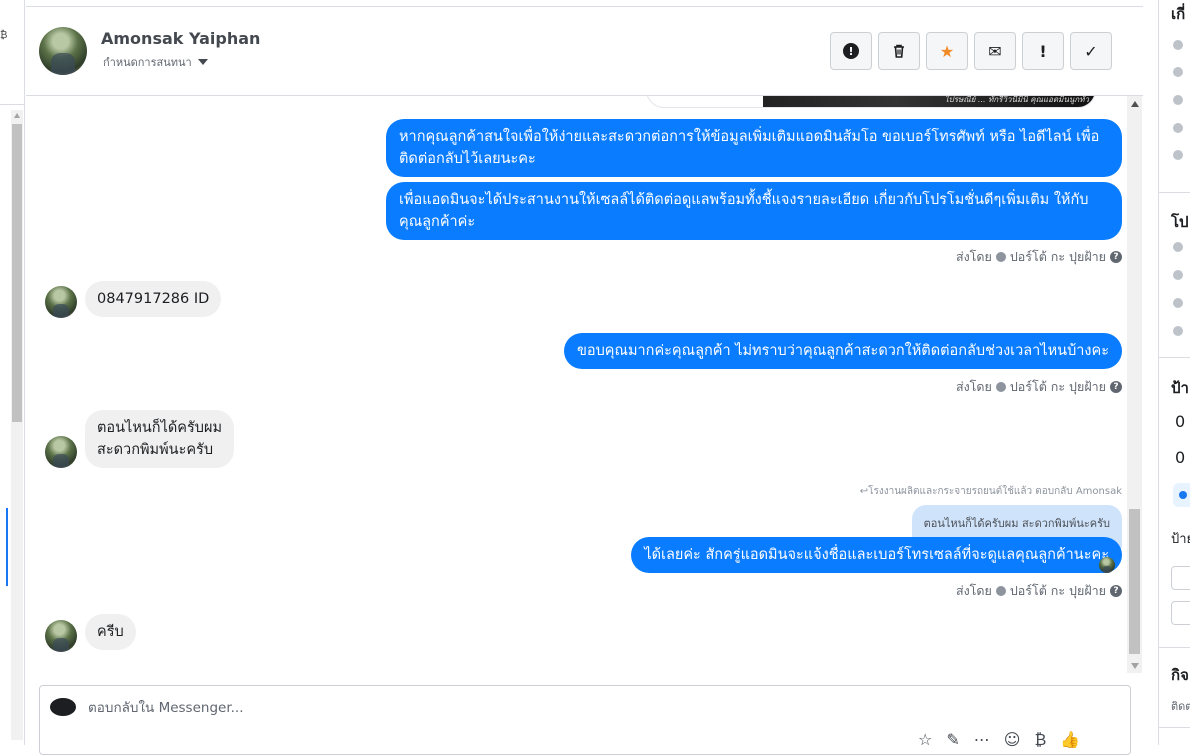  I want to click on check-icon: ✓, so click(1091, 51).